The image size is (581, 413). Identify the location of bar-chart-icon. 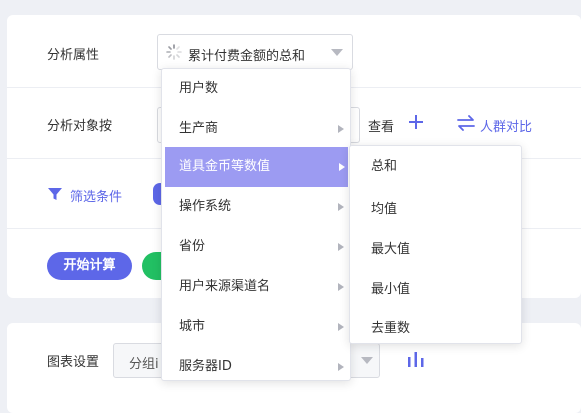
(416, 359).